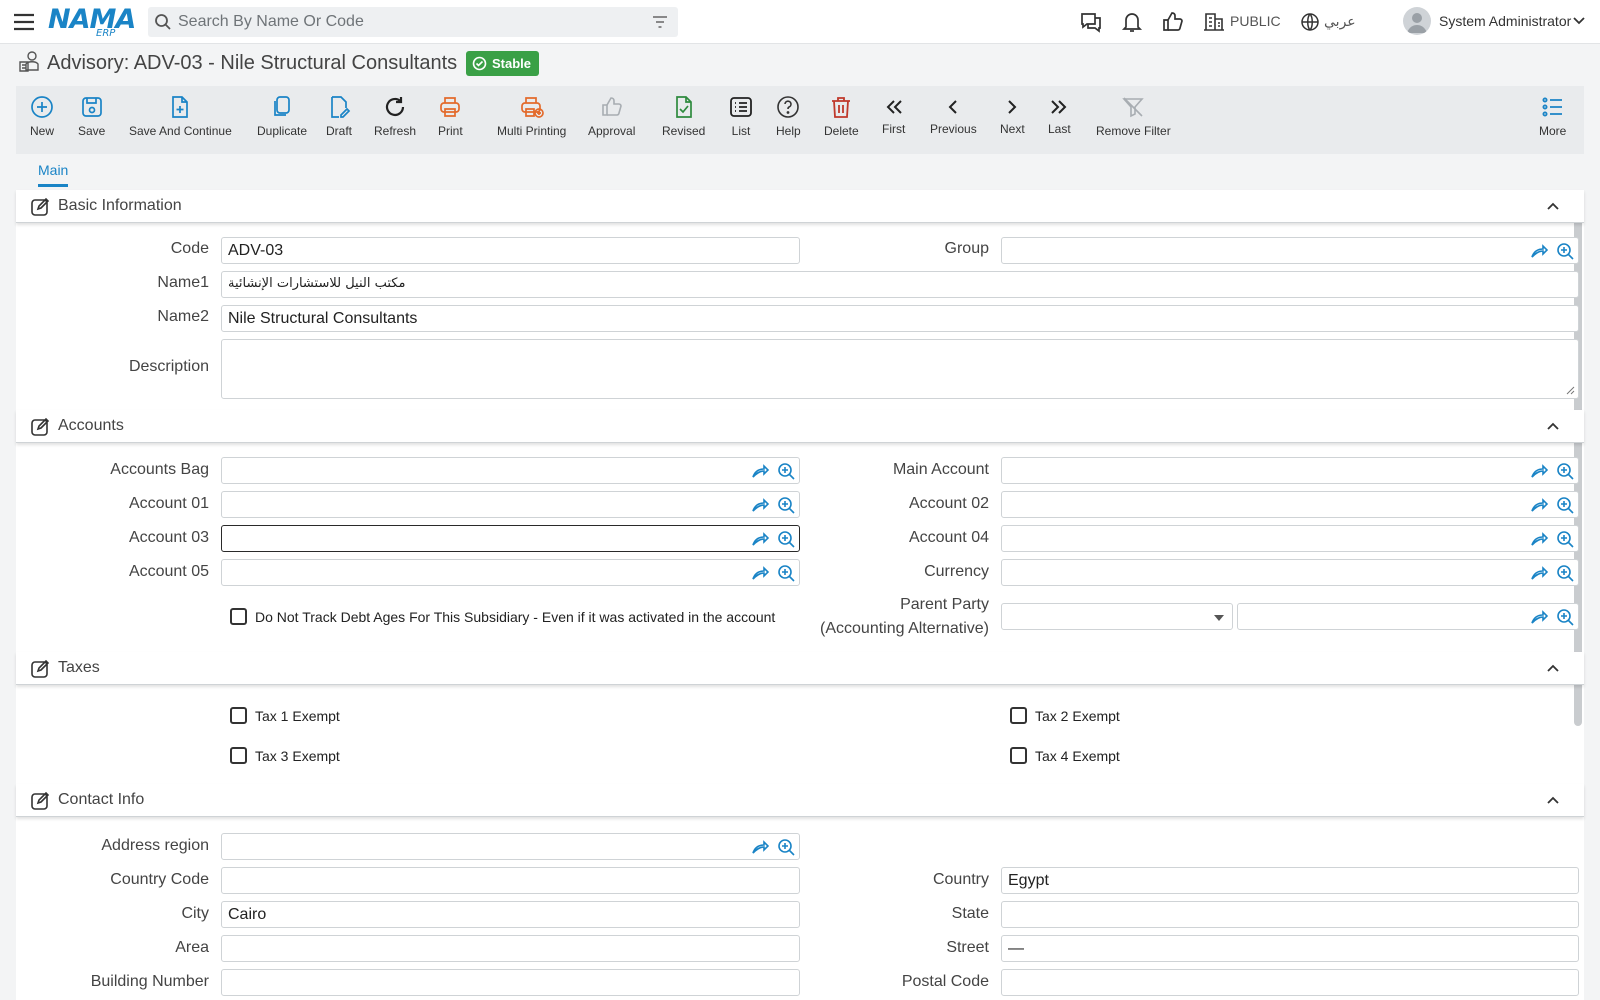  Describe the element at coordinates (531, 121) in the screenshot. I see `multi-printing-button: Multi Printing` at that location.